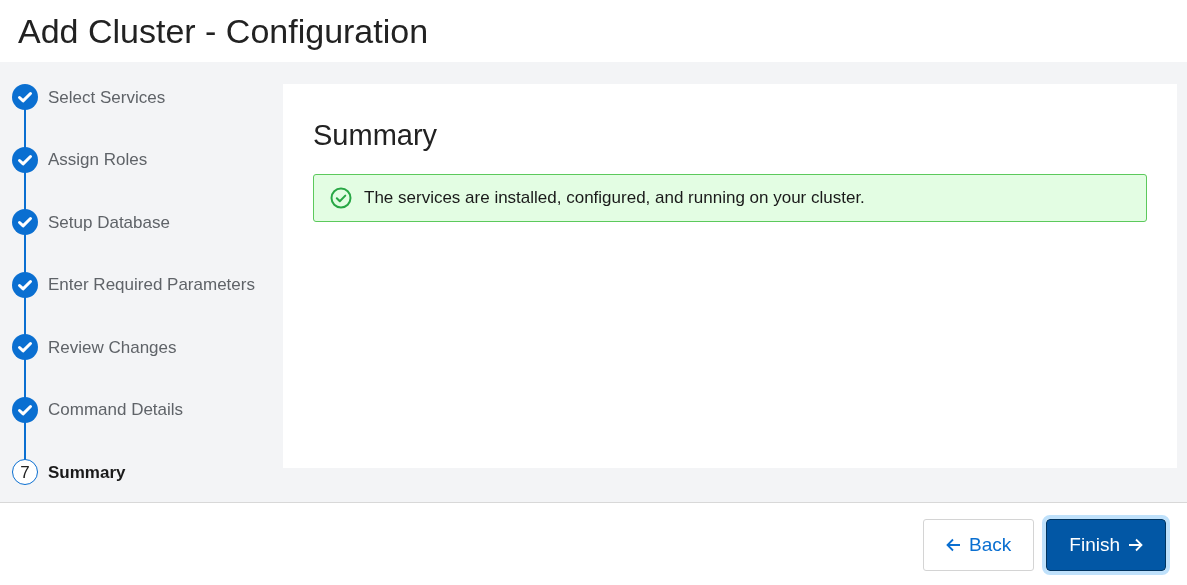 This screenshot has width=1187, height=585. Describe the element at coordinates (25, 472) in the screenshot. I see `step-number: 7` at that location.